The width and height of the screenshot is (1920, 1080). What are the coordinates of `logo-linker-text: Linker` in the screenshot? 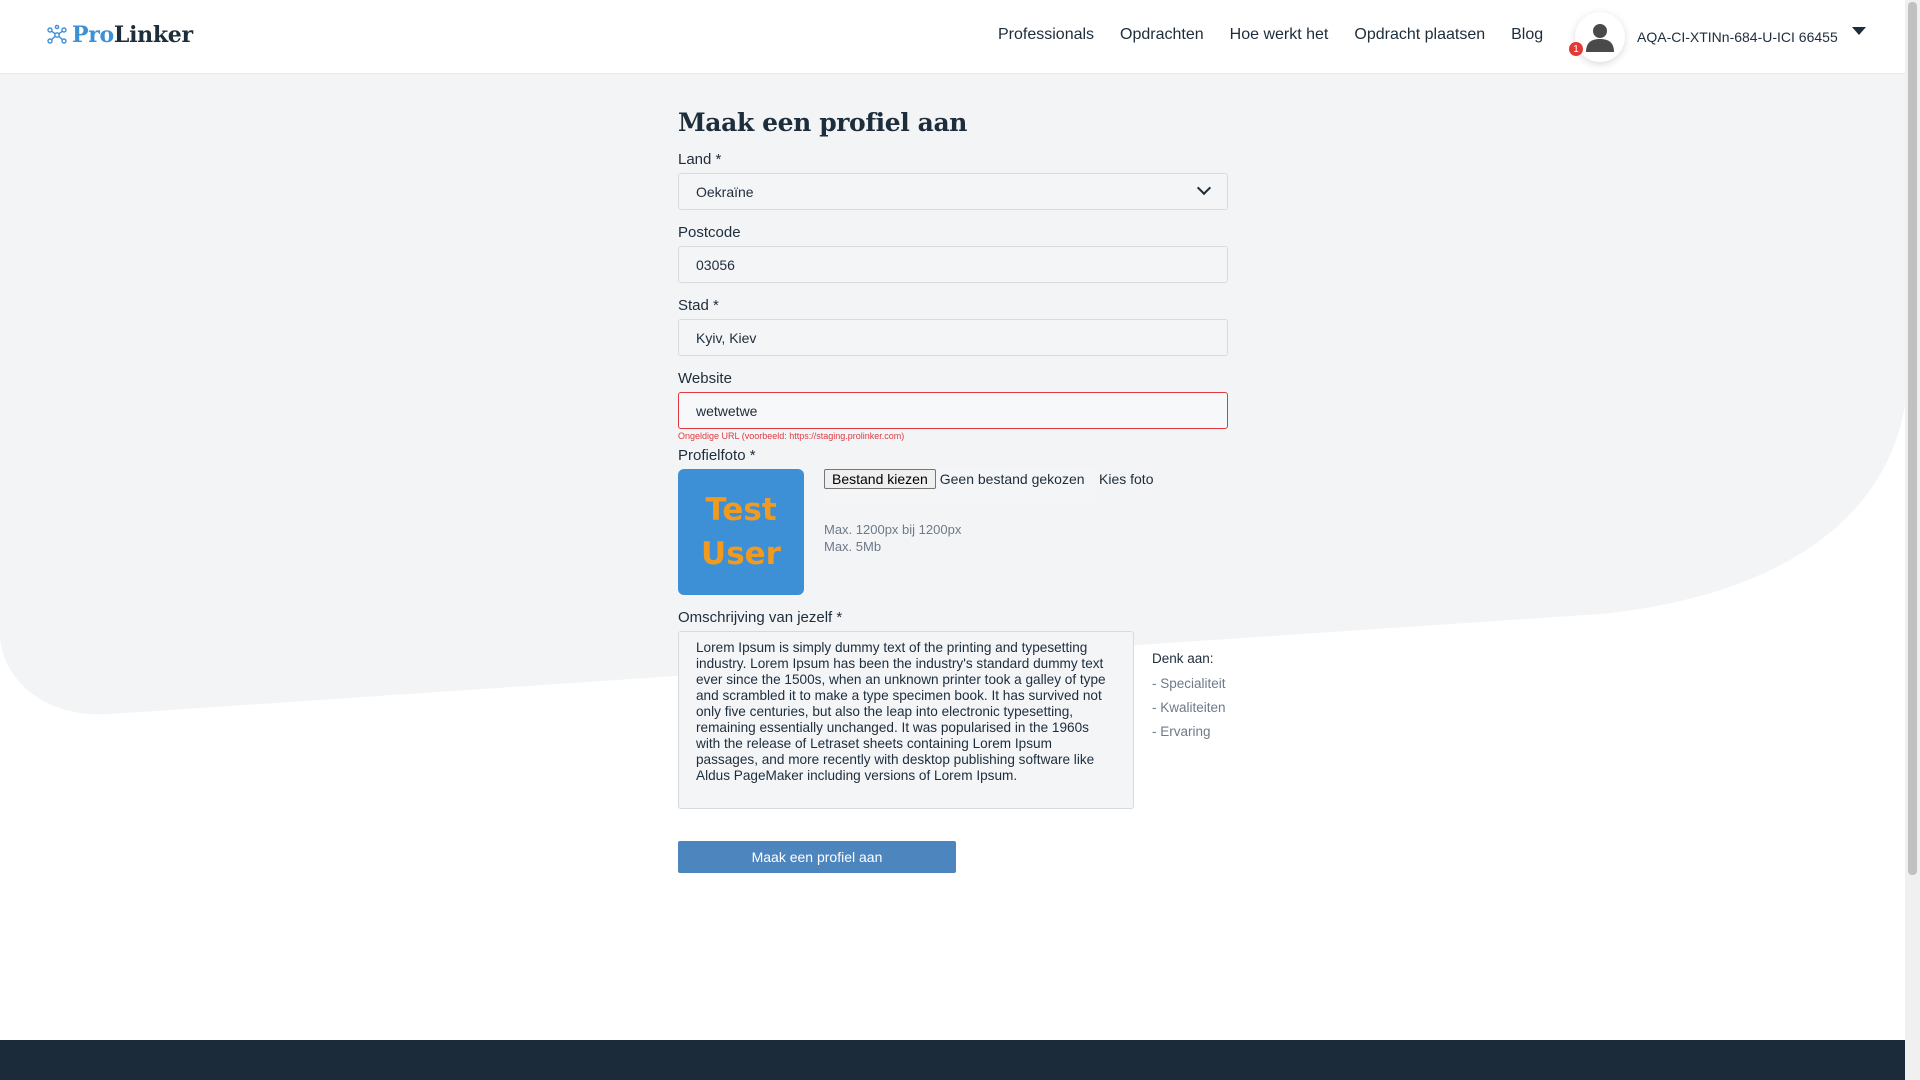 It's located at (153, 35).